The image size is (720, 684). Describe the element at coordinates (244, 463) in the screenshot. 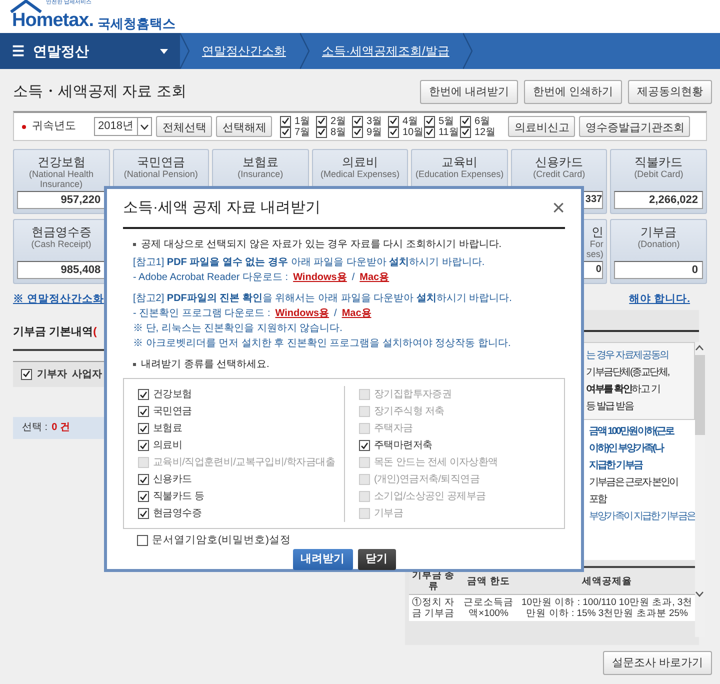

I see `option-label: 교육비/직업훈련비/교복구입비/학자금대출` at that location.